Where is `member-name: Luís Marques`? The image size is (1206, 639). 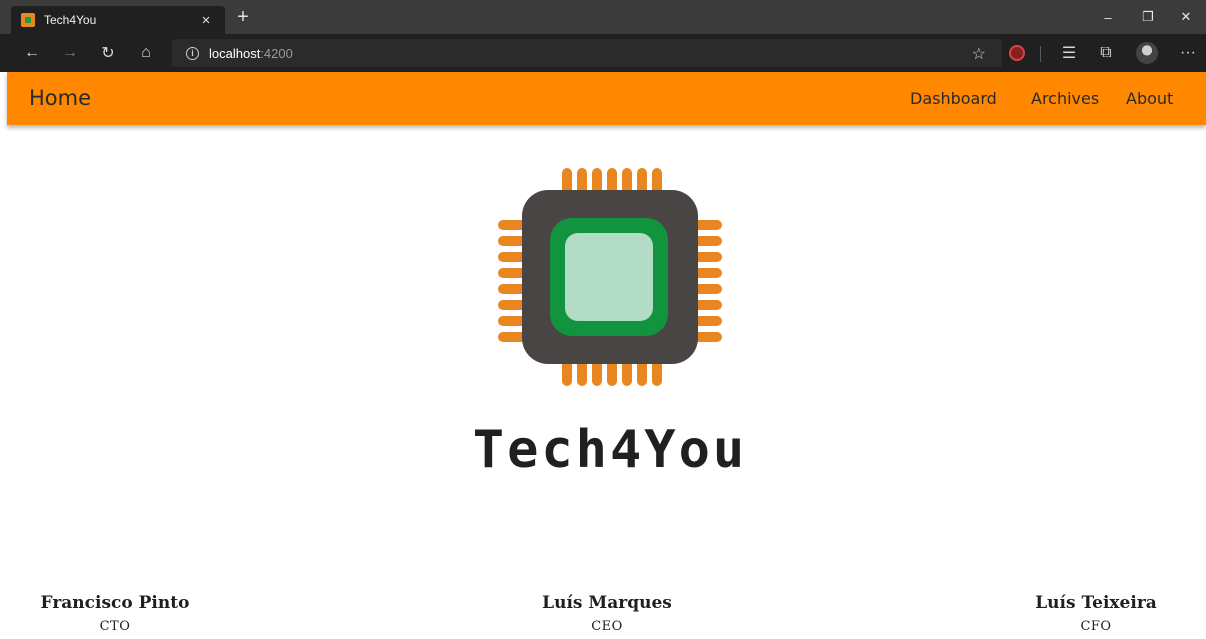 member-name: Luís Marques is located at coordinates (607, 603).